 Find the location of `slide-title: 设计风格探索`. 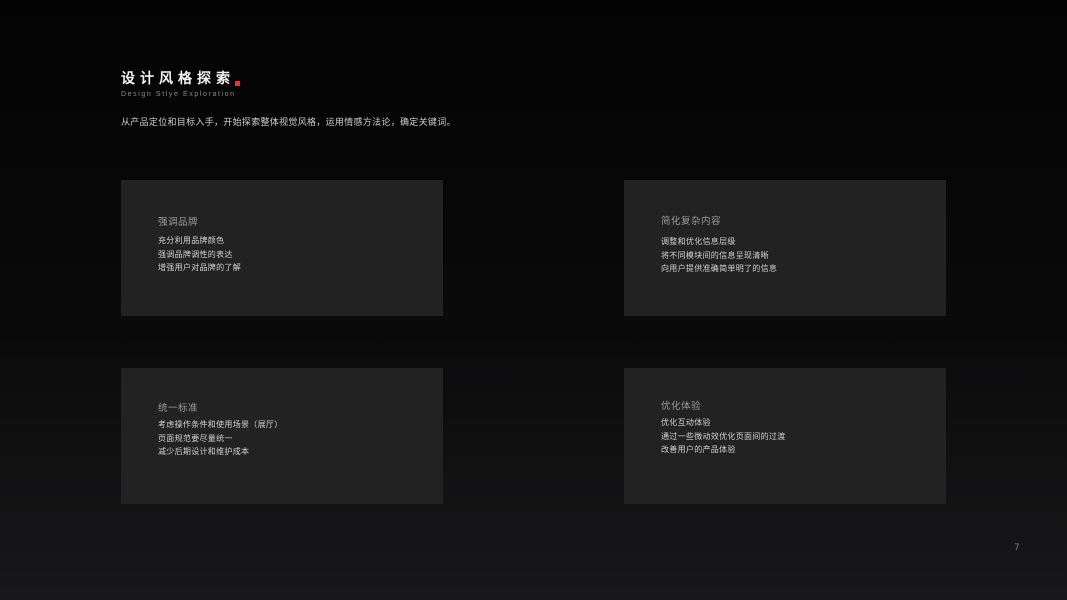

slide-title: 设计风格探索 is located at coordinates (178, 79).